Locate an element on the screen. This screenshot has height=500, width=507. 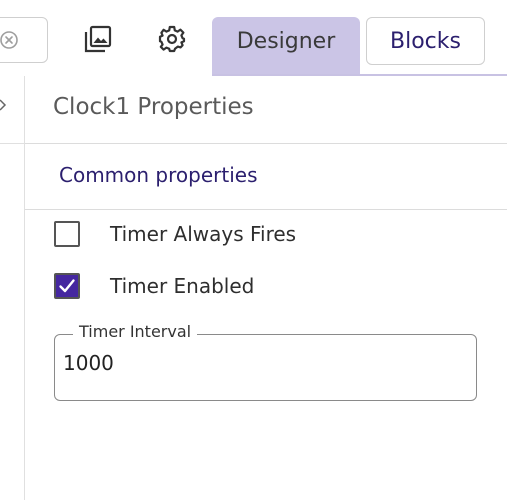
panel-divider is located at coordinates (24, 288).